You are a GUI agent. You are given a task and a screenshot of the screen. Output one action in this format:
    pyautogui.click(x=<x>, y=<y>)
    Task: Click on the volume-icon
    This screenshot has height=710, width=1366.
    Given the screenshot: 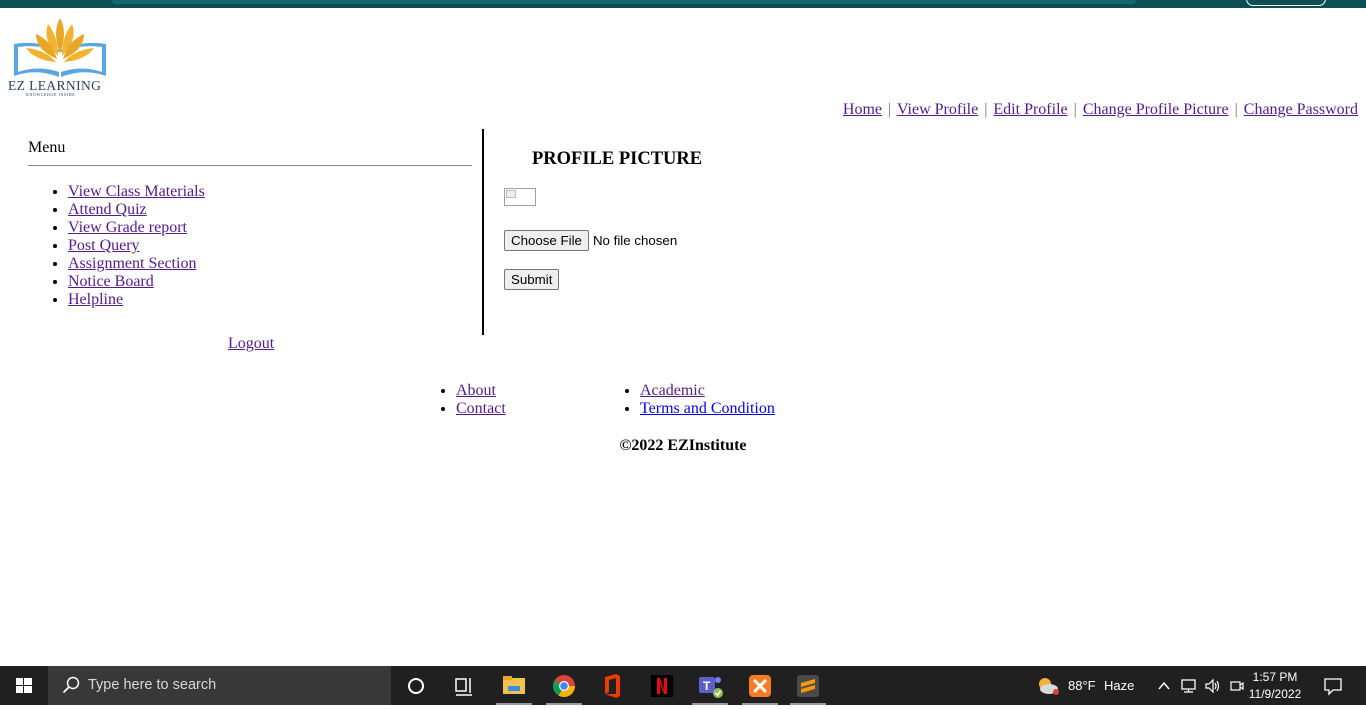 What is the action you would take?
    pyautogui.click(x=1213, y=686)
    